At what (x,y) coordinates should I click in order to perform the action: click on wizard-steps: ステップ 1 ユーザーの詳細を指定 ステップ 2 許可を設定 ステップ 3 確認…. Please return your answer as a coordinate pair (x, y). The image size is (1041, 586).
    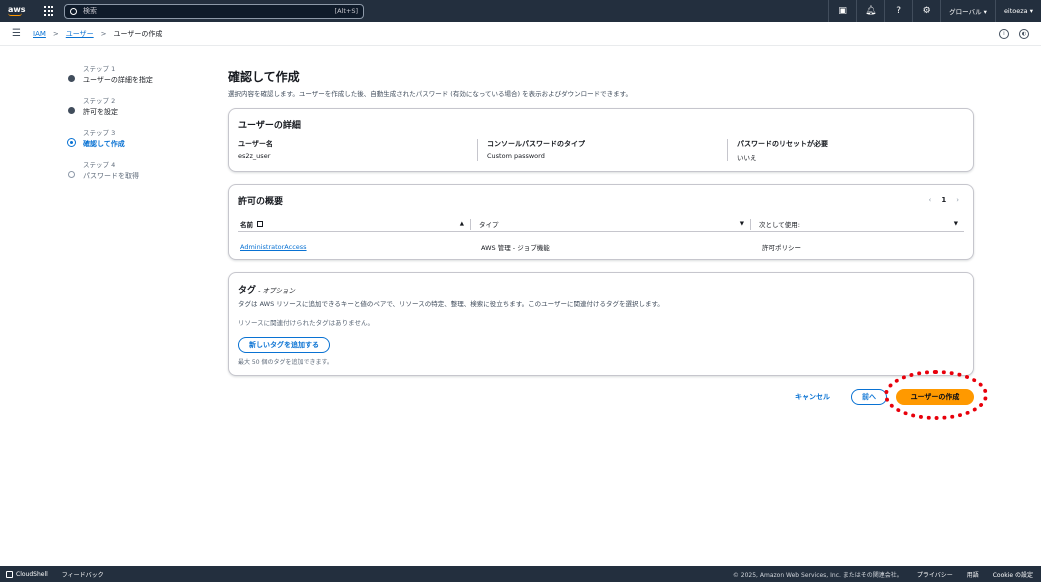
    Looking at the image, I should click on (136, 126).